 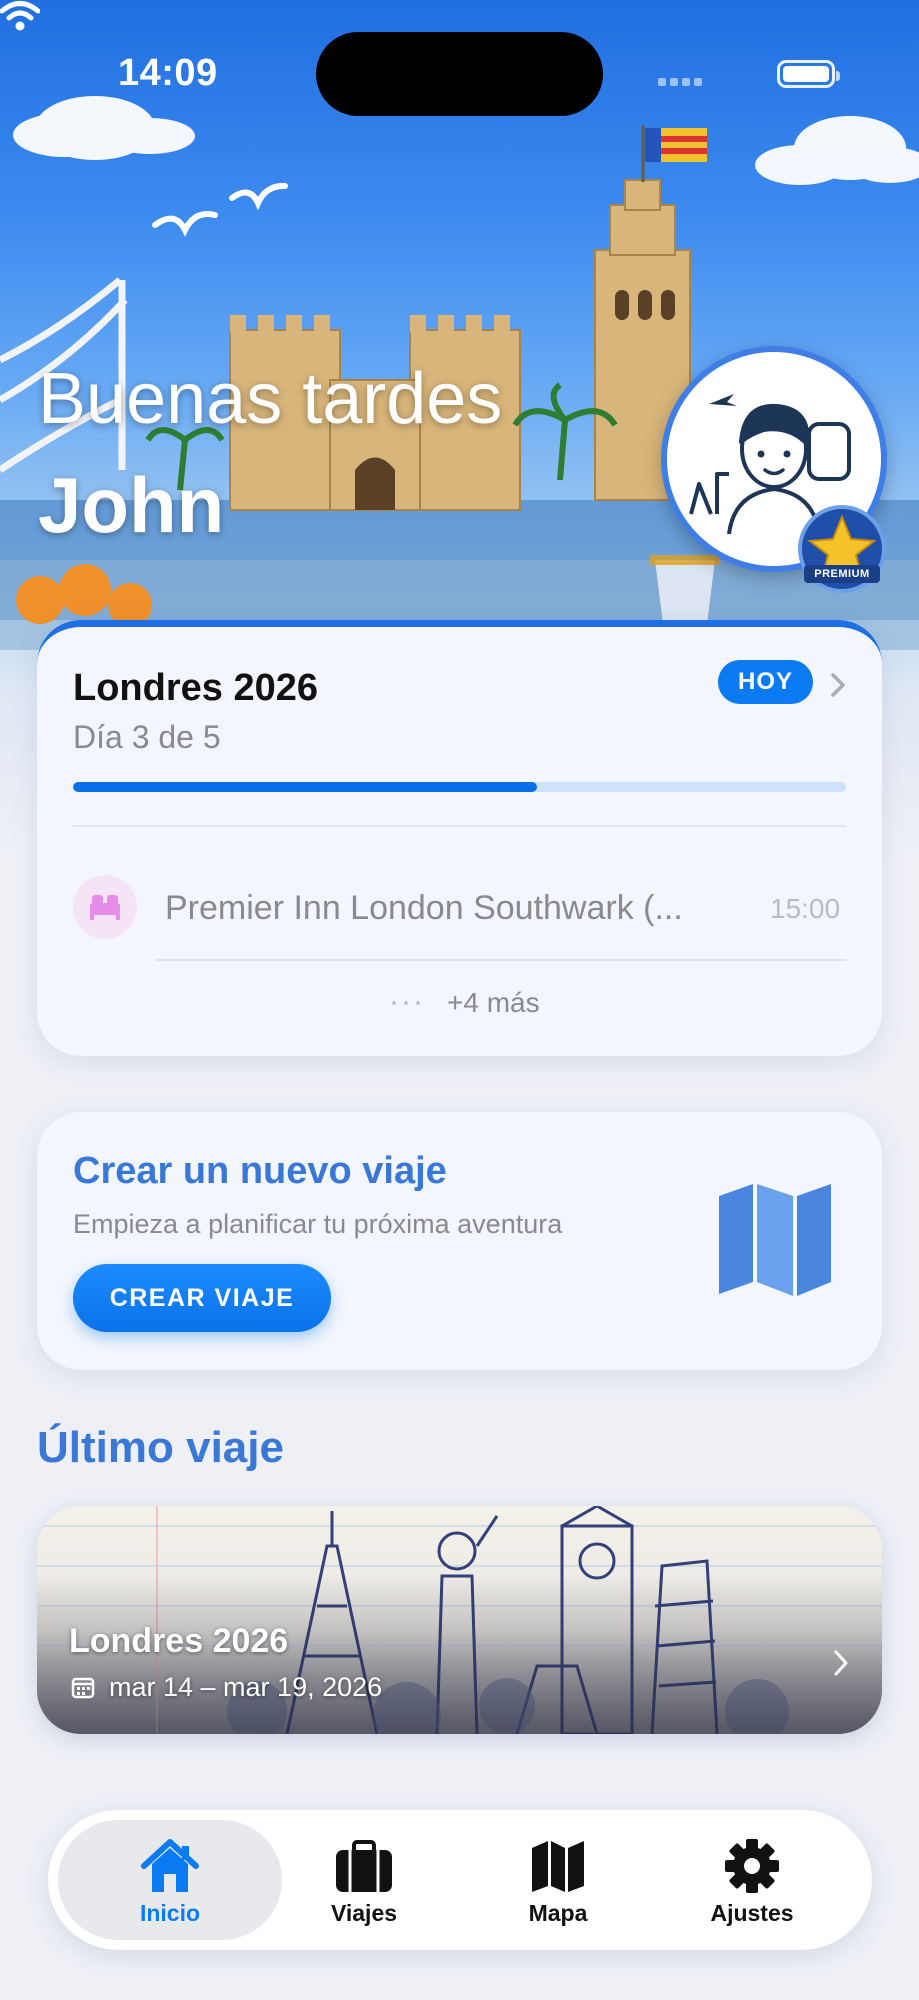 I want to click on bed-icon, so click(x=105, y=907).